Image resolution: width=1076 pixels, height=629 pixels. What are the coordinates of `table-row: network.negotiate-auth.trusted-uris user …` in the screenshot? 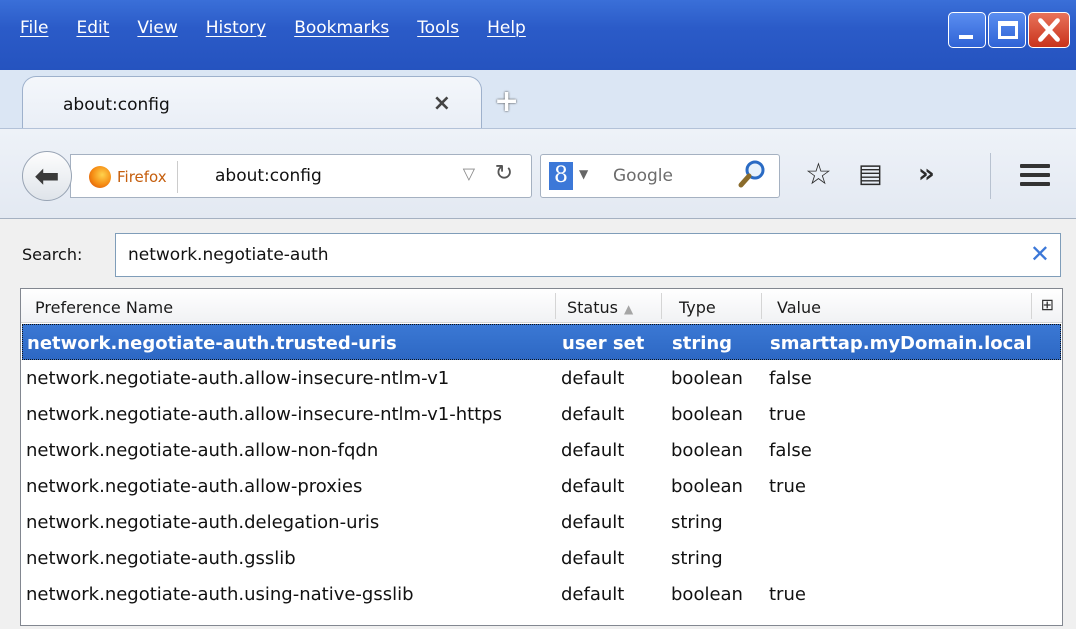 It's located at (541, 342).